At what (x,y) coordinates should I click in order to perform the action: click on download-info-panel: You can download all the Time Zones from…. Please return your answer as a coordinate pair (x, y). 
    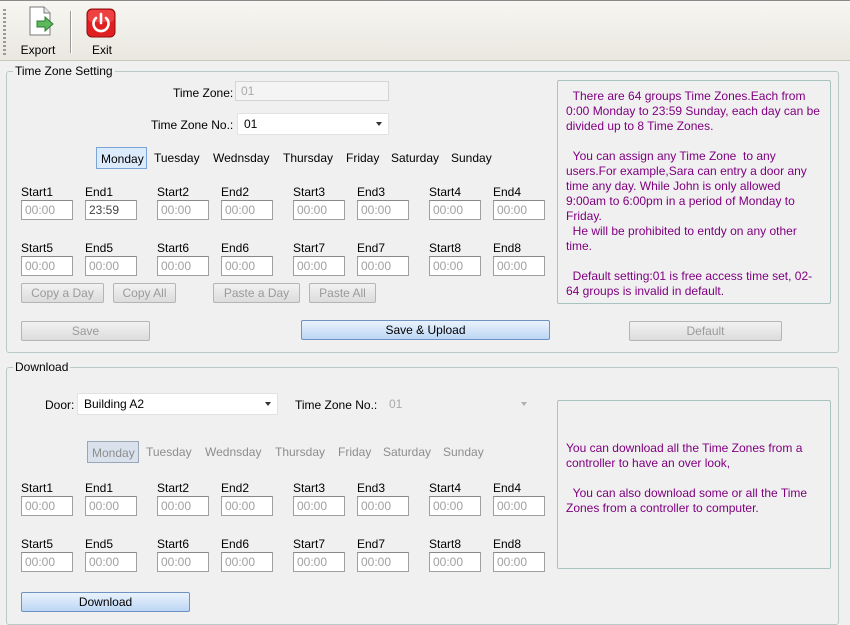
    Looking at the image, I should click on (694, 484).